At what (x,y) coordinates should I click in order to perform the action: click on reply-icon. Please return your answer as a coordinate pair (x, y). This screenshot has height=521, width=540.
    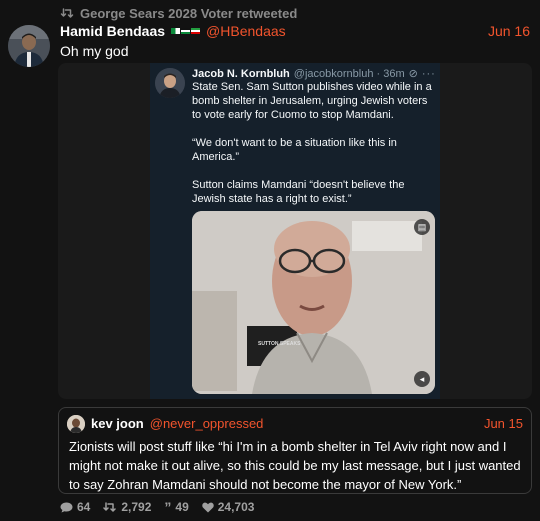
    Looking at the image, I should click on (66, 507).